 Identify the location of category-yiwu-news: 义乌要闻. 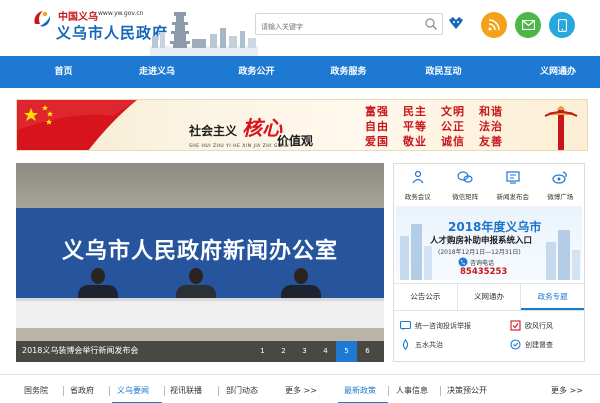
(133, 390).